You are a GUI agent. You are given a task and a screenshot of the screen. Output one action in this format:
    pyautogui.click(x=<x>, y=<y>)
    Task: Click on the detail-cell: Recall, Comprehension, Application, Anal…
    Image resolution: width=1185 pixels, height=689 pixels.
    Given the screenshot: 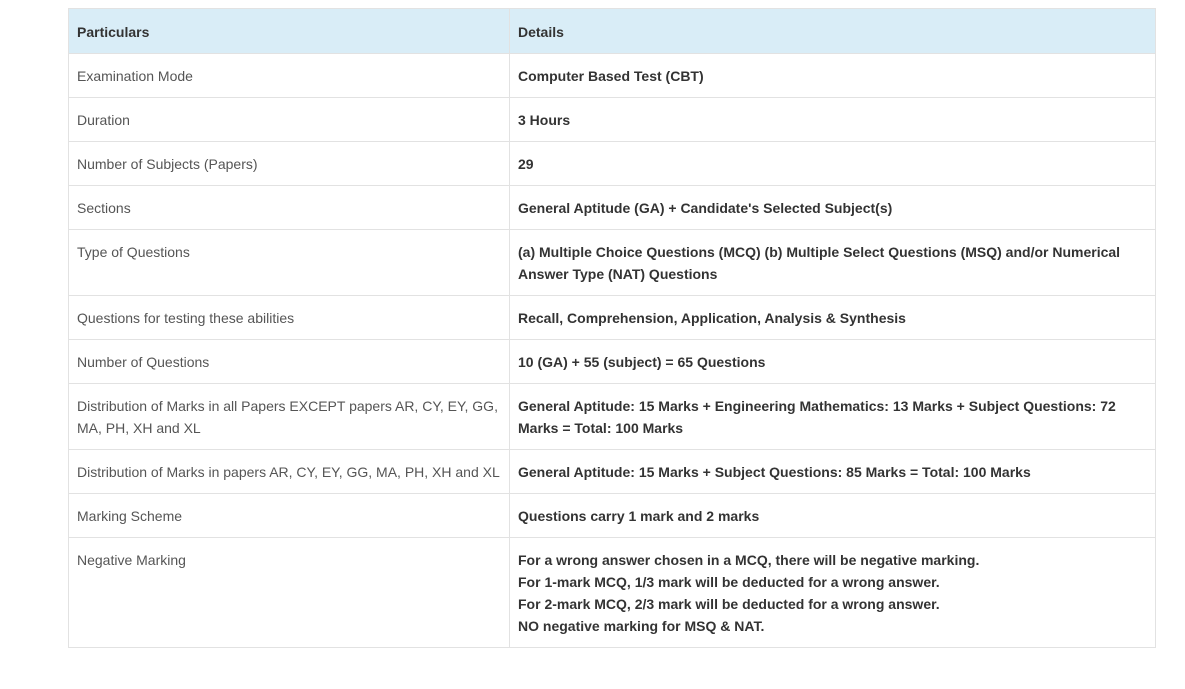 What is the action you would take?
    pyautogui.click(x=832, y=317)
    